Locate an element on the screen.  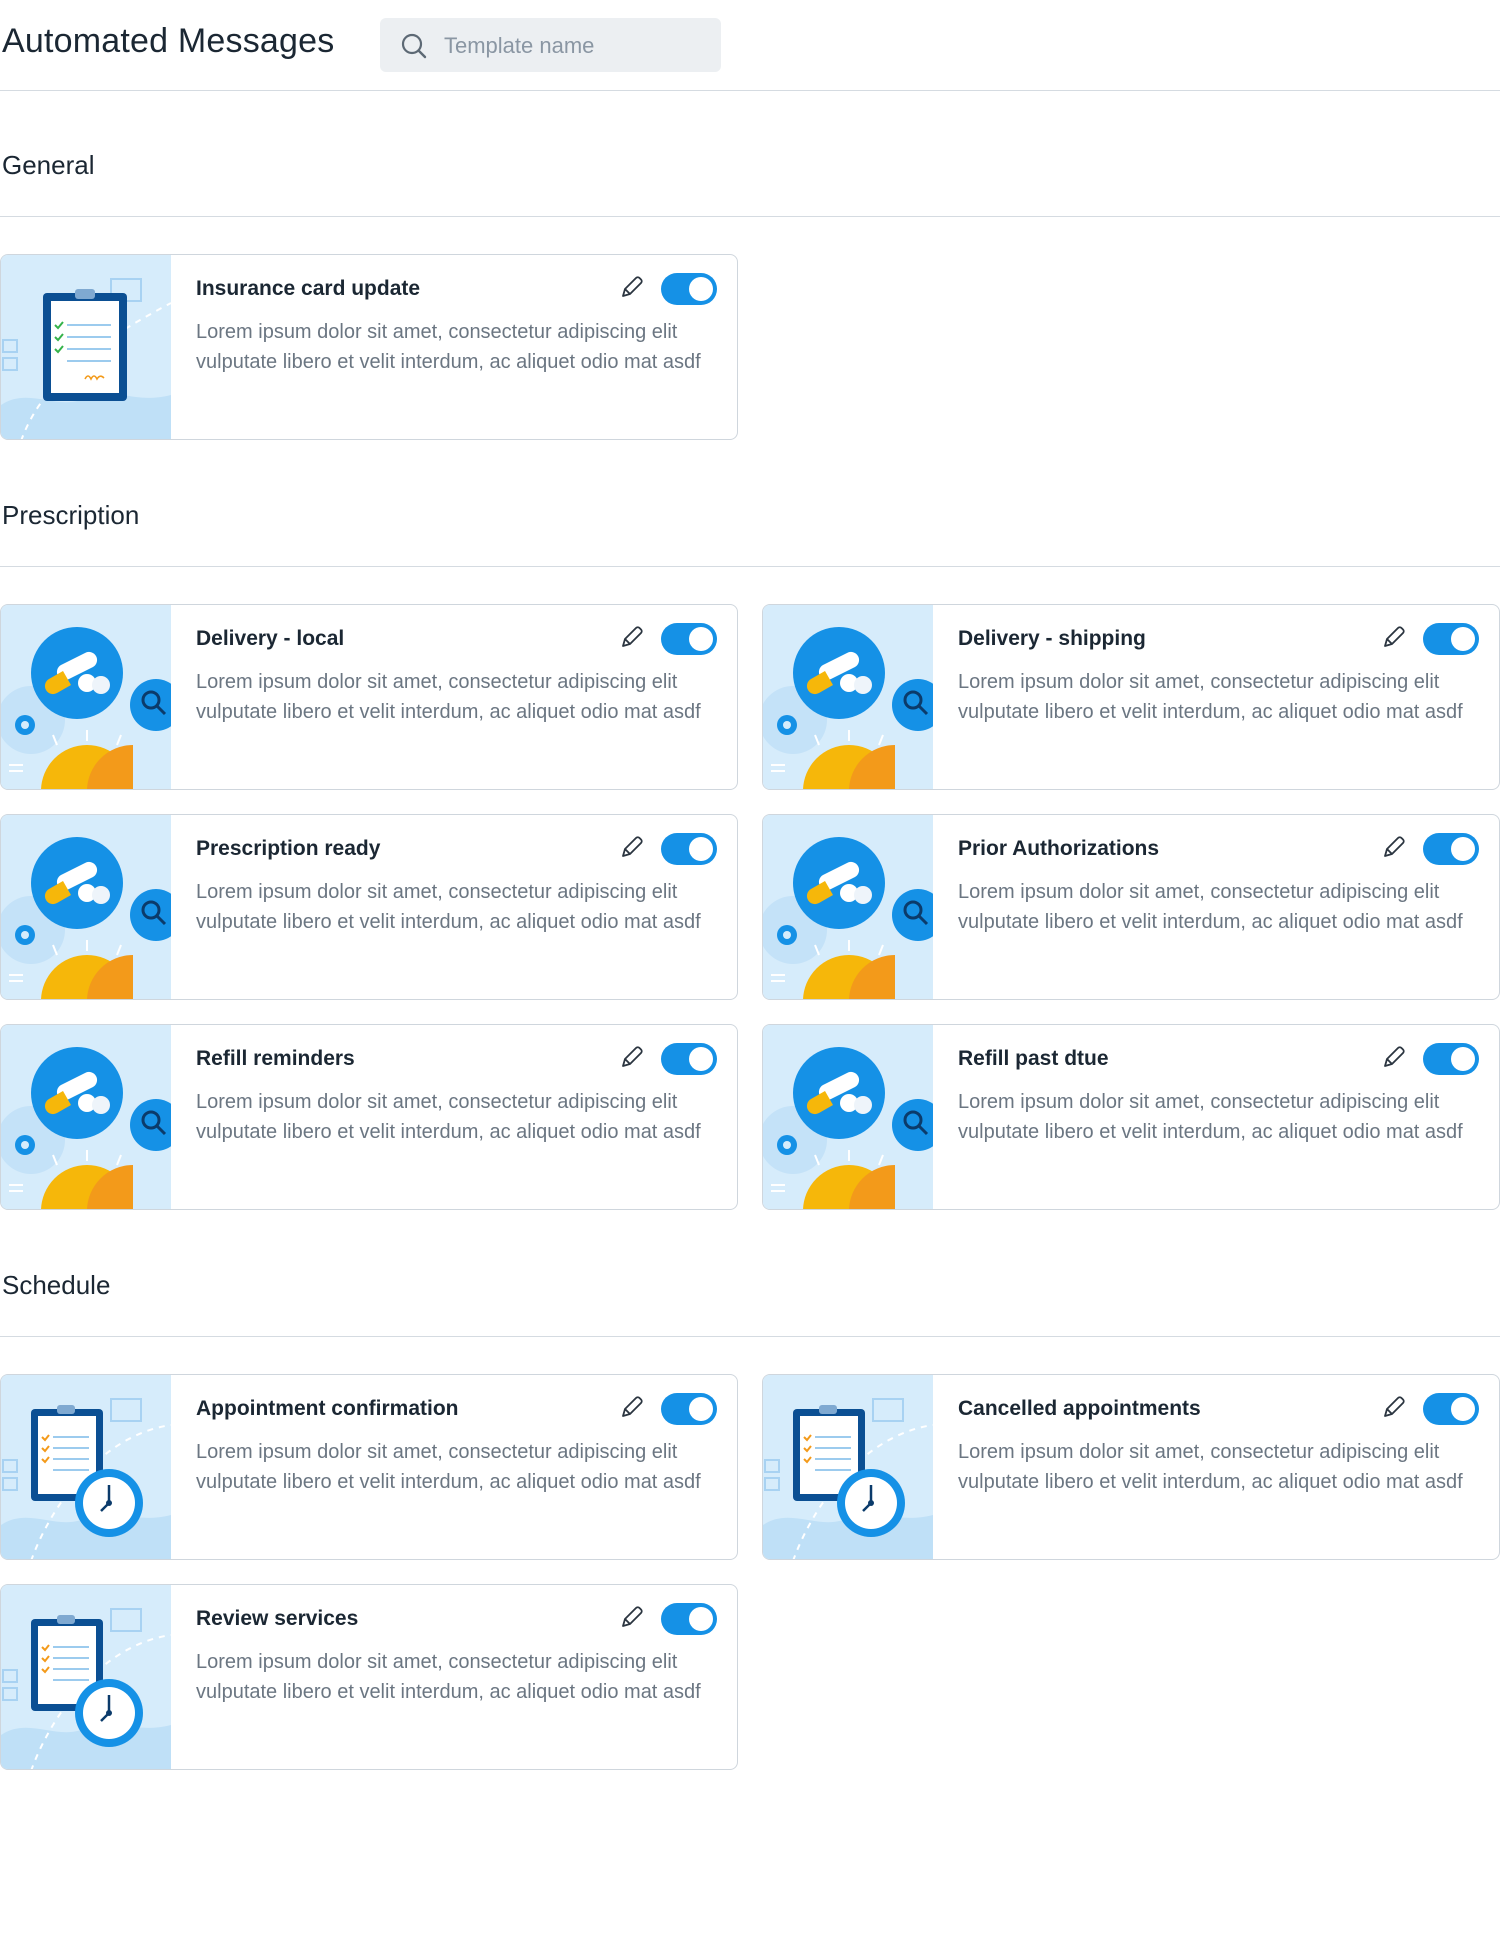
card-title: Prior Authorizations is located at coordinates (1059, 848).